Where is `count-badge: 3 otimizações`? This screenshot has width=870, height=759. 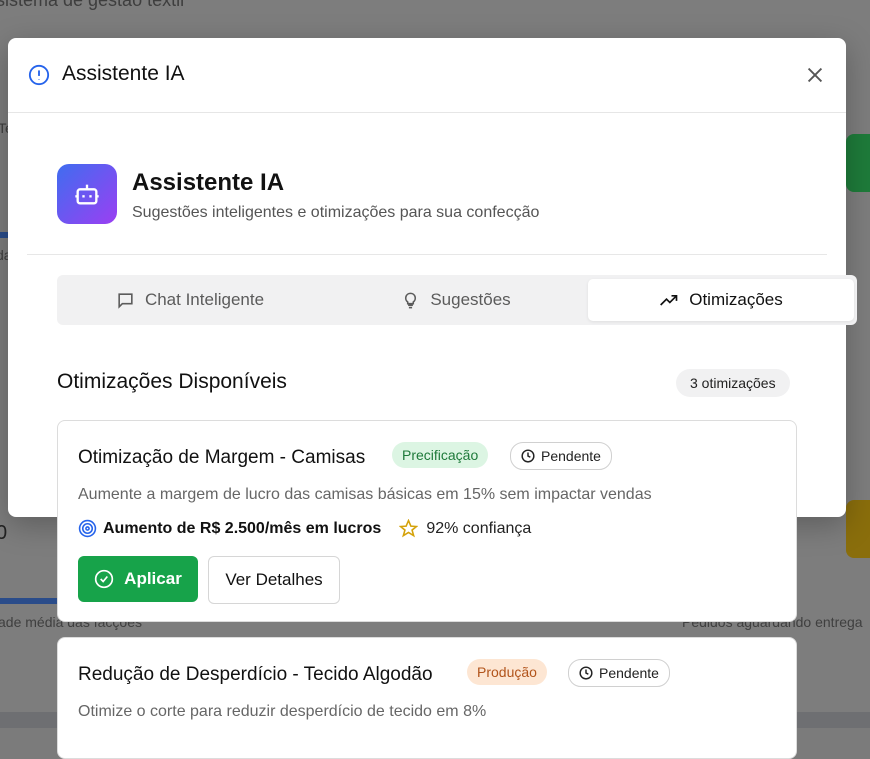 count-badge: 3 otimizações is located at coordinates (733, 383).